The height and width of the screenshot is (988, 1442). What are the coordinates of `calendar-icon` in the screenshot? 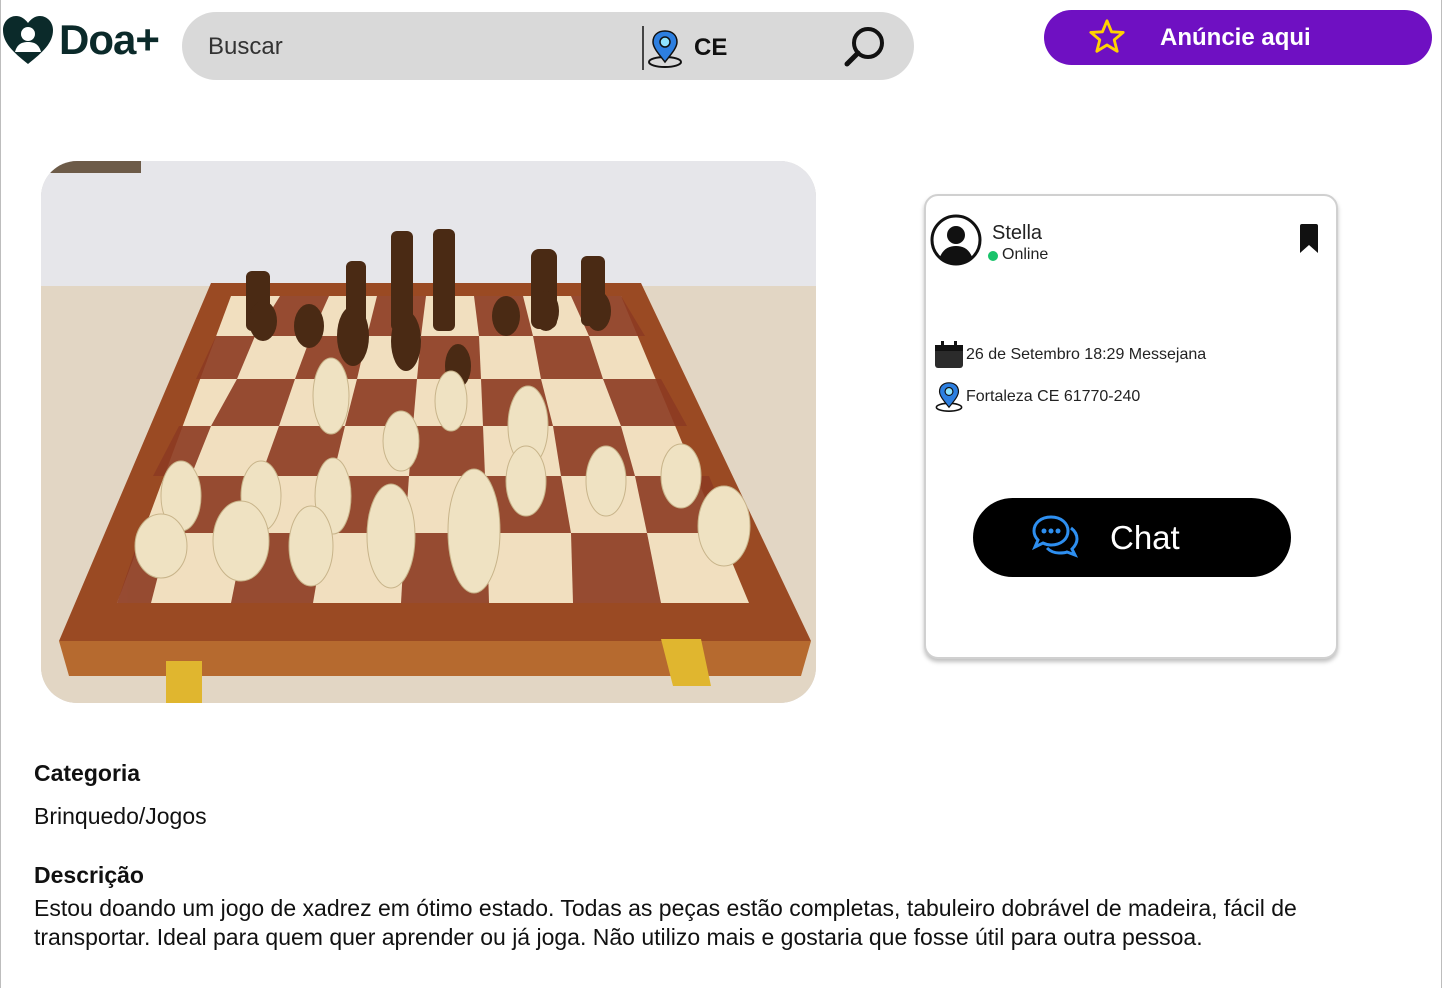 It's located at (949, 354).